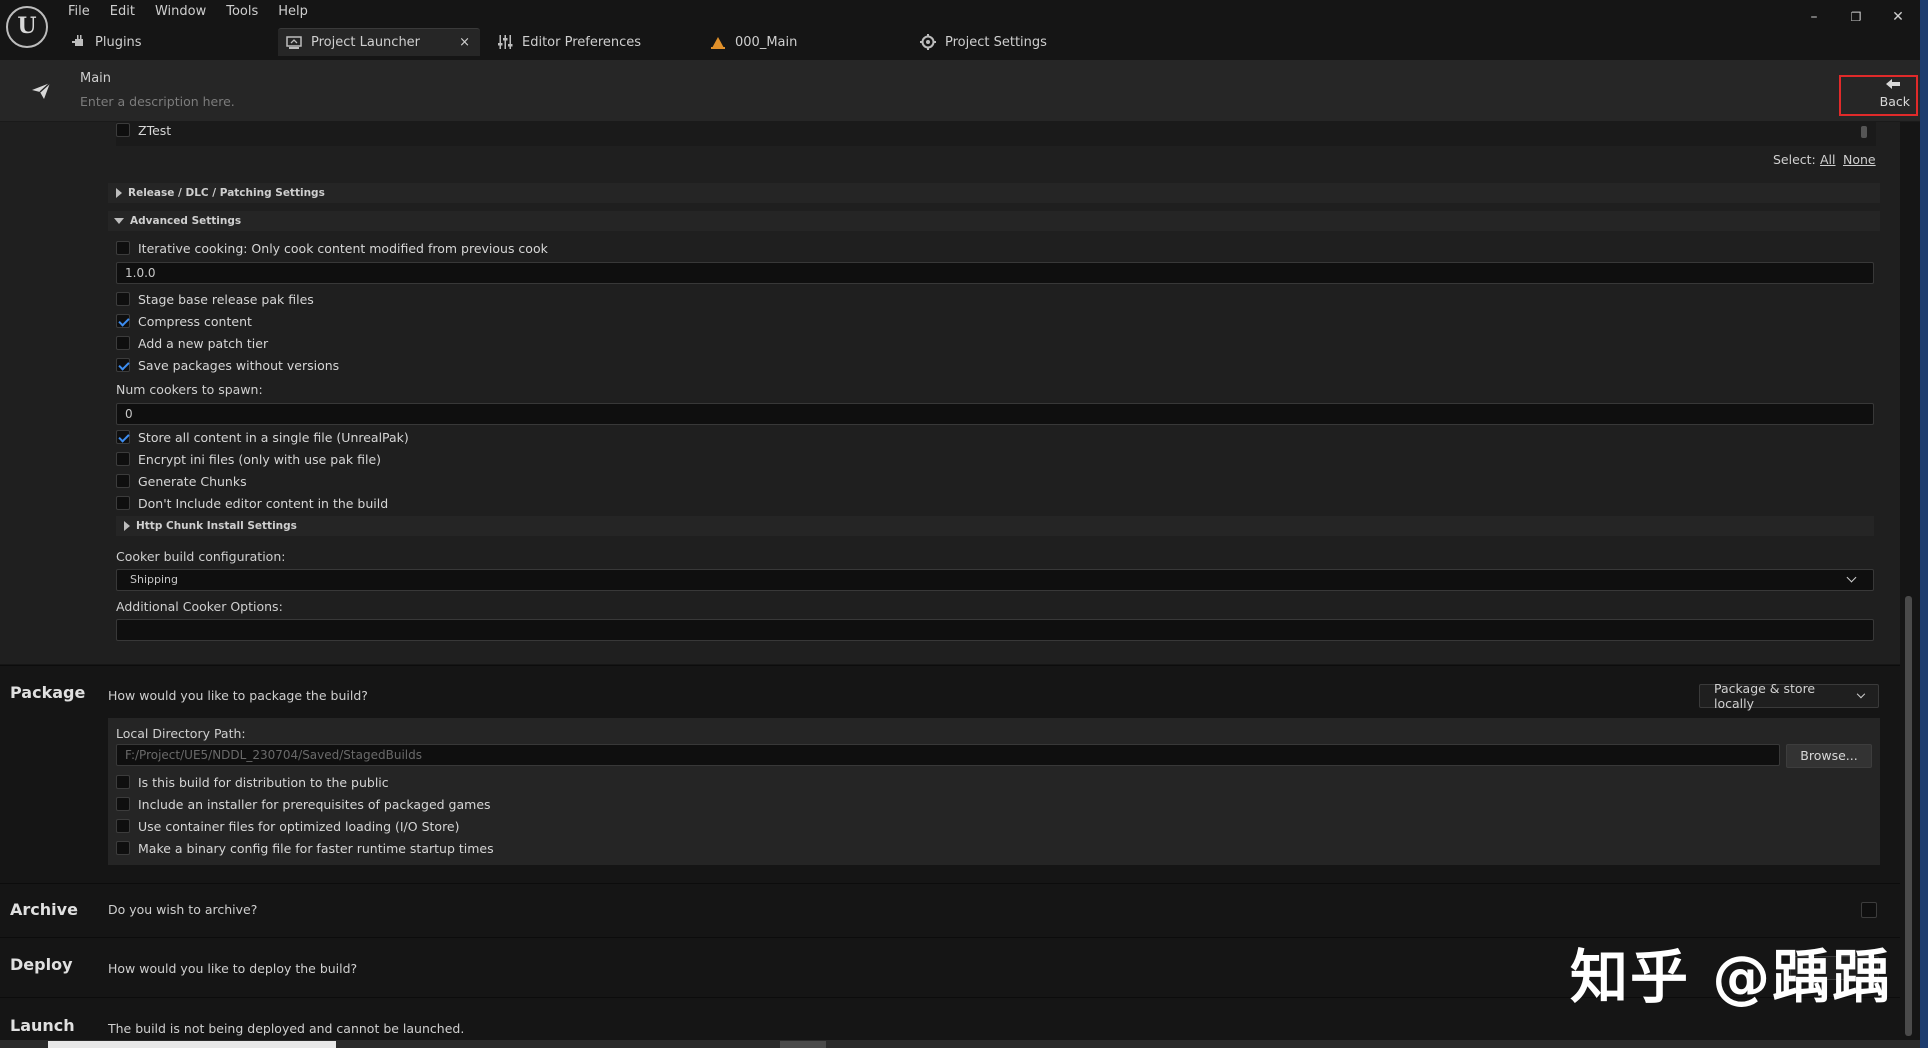 This screenshot has width=1928, height=1048. I want to click on http-chunk-settings-header: Http Chunk Install Settings, so click(995, 526).